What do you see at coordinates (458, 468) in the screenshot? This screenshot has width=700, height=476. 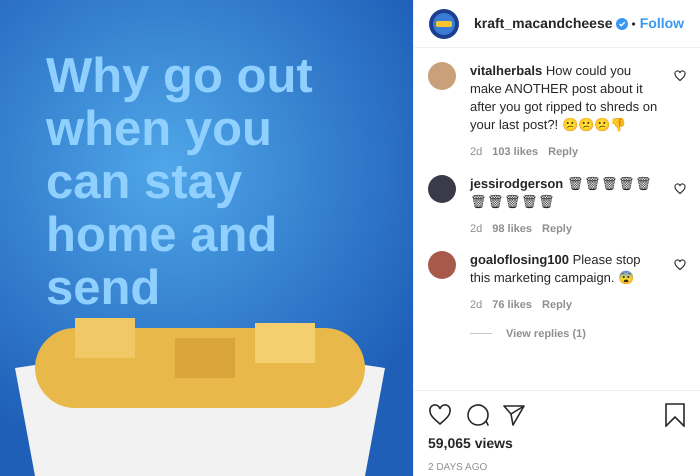 I see `post-date: 2 DAYS AGO` at bounding box center [458, 468].